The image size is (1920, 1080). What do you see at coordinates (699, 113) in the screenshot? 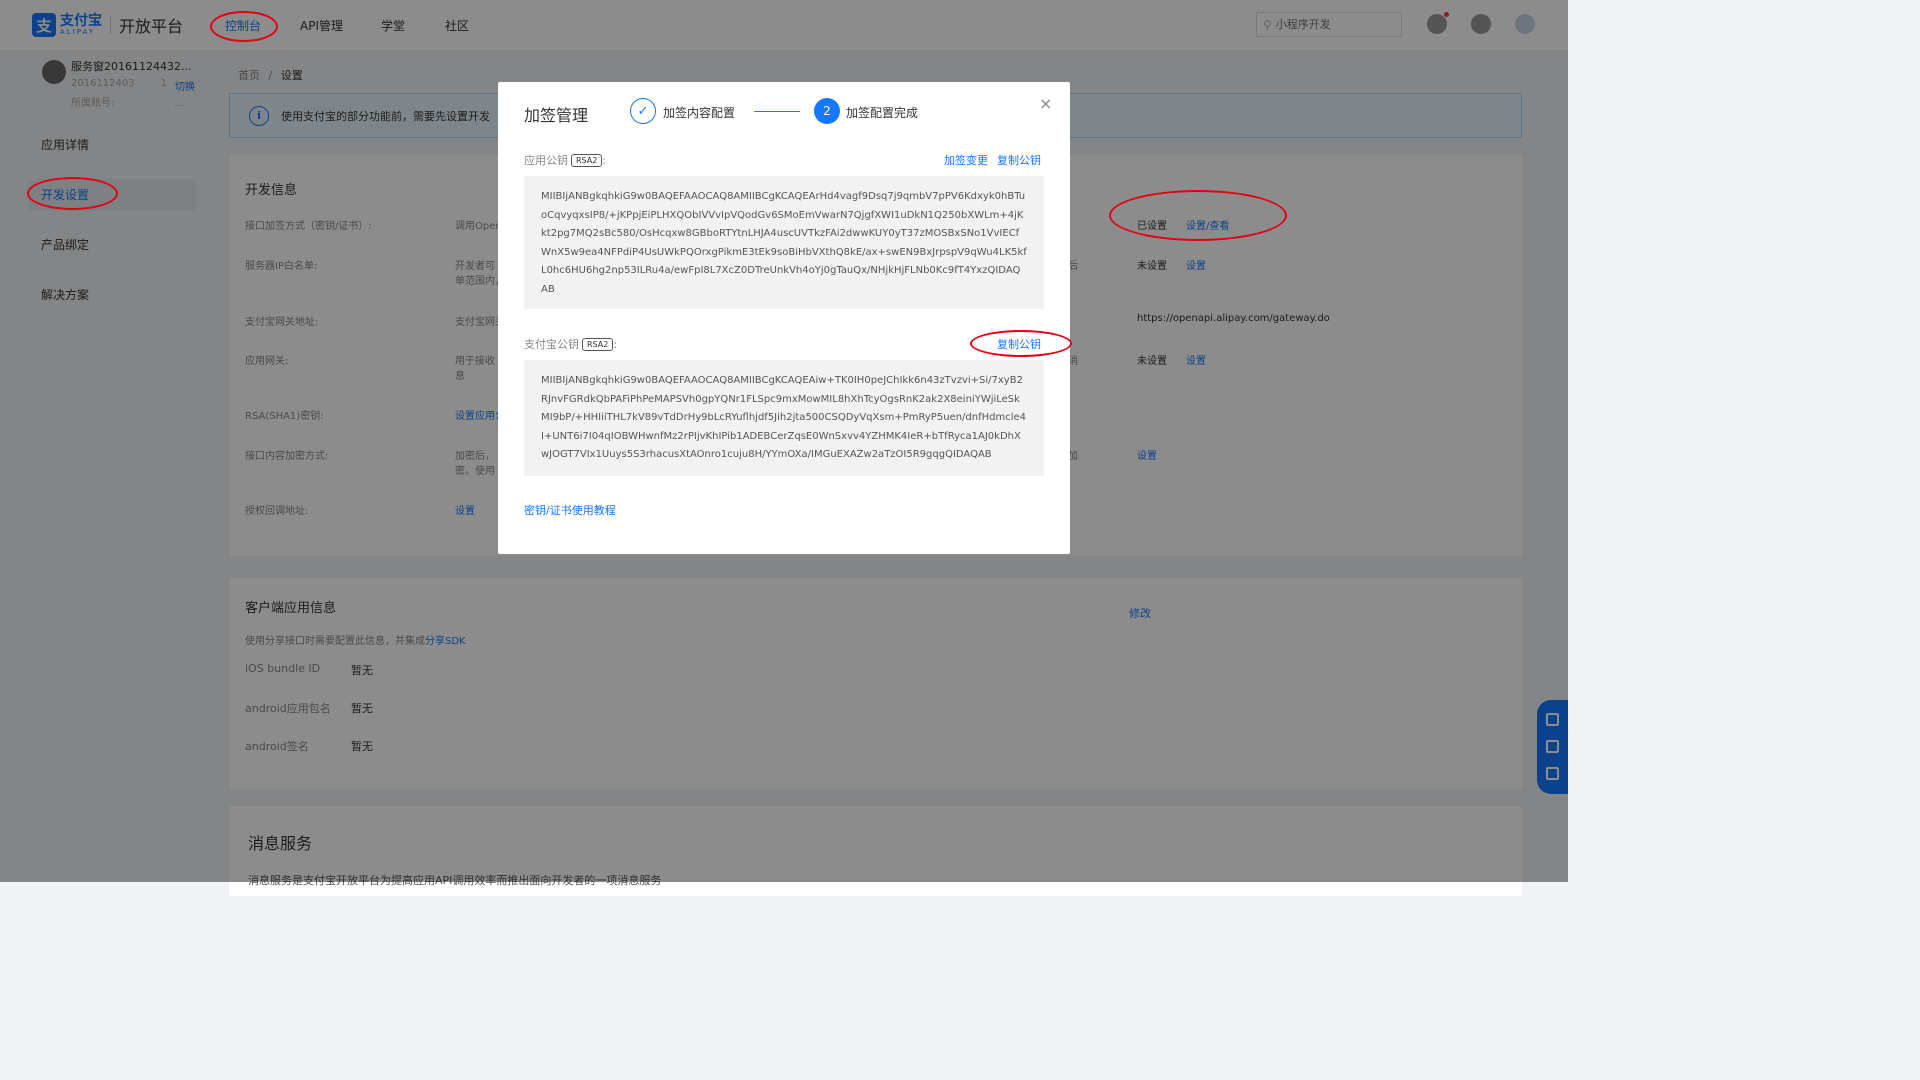
I see `step1-label: 加签内容配置` at bounding box center [699, 113].